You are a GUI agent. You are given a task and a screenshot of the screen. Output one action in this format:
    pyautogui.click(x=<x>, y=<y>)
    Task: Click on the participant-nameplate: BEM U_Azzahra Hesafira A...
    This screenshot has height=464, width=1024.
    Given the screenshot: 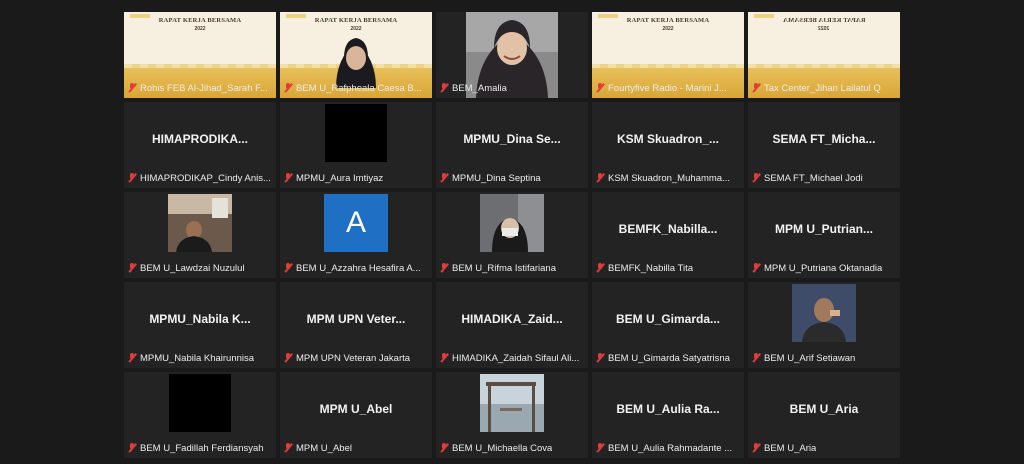 What is the action you would take?
    pyautogui.click(x=355, y=268)
    